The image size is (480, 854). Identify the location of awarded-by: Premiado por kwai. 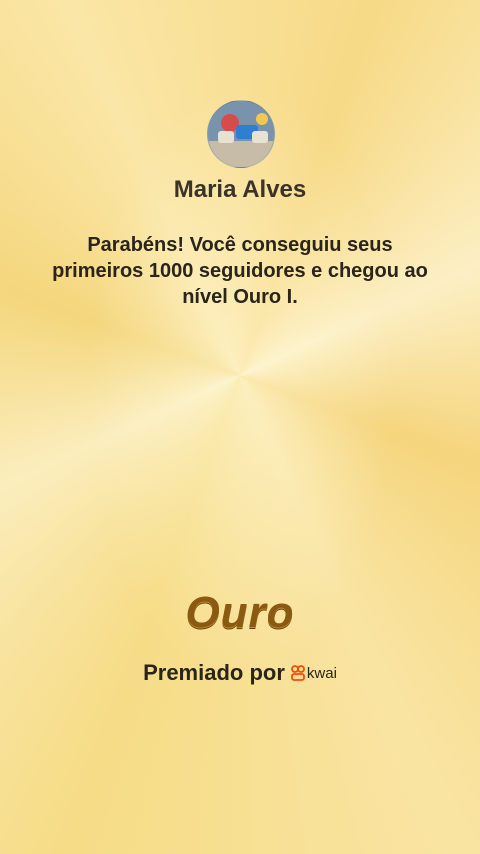
(240, 673).